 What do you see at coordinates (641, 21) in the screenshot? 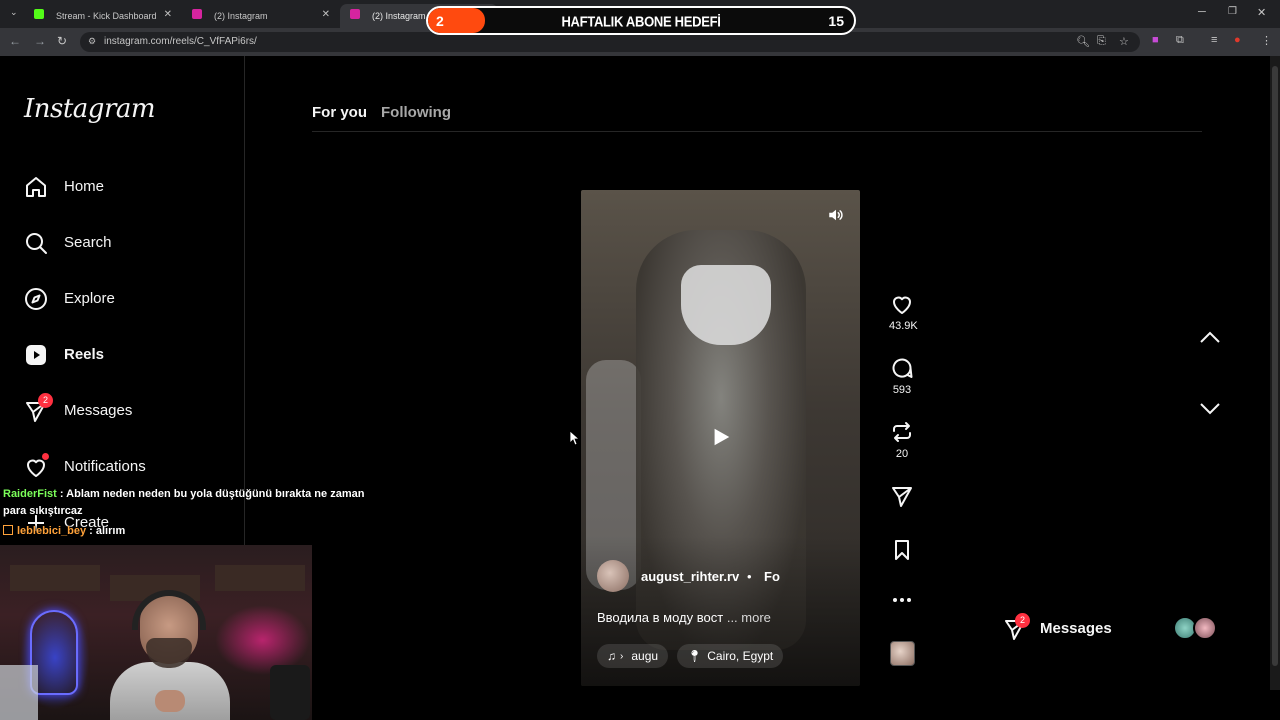
I see `goal-title: HAFTALIK ABONE HEDEFİ` at bounding box center [641, 21].